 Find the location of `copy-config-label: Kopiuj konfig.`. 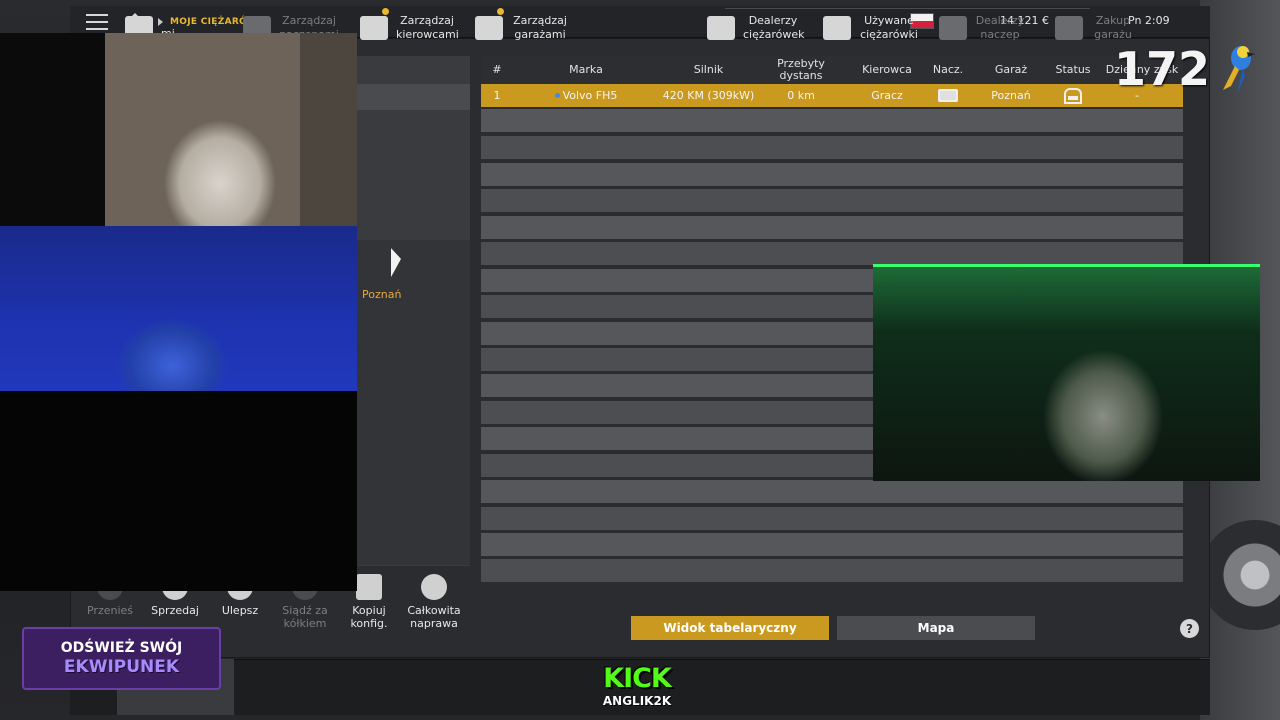

copy-config-label: Kopiuj konfig. is located at coordinates (369, 617).